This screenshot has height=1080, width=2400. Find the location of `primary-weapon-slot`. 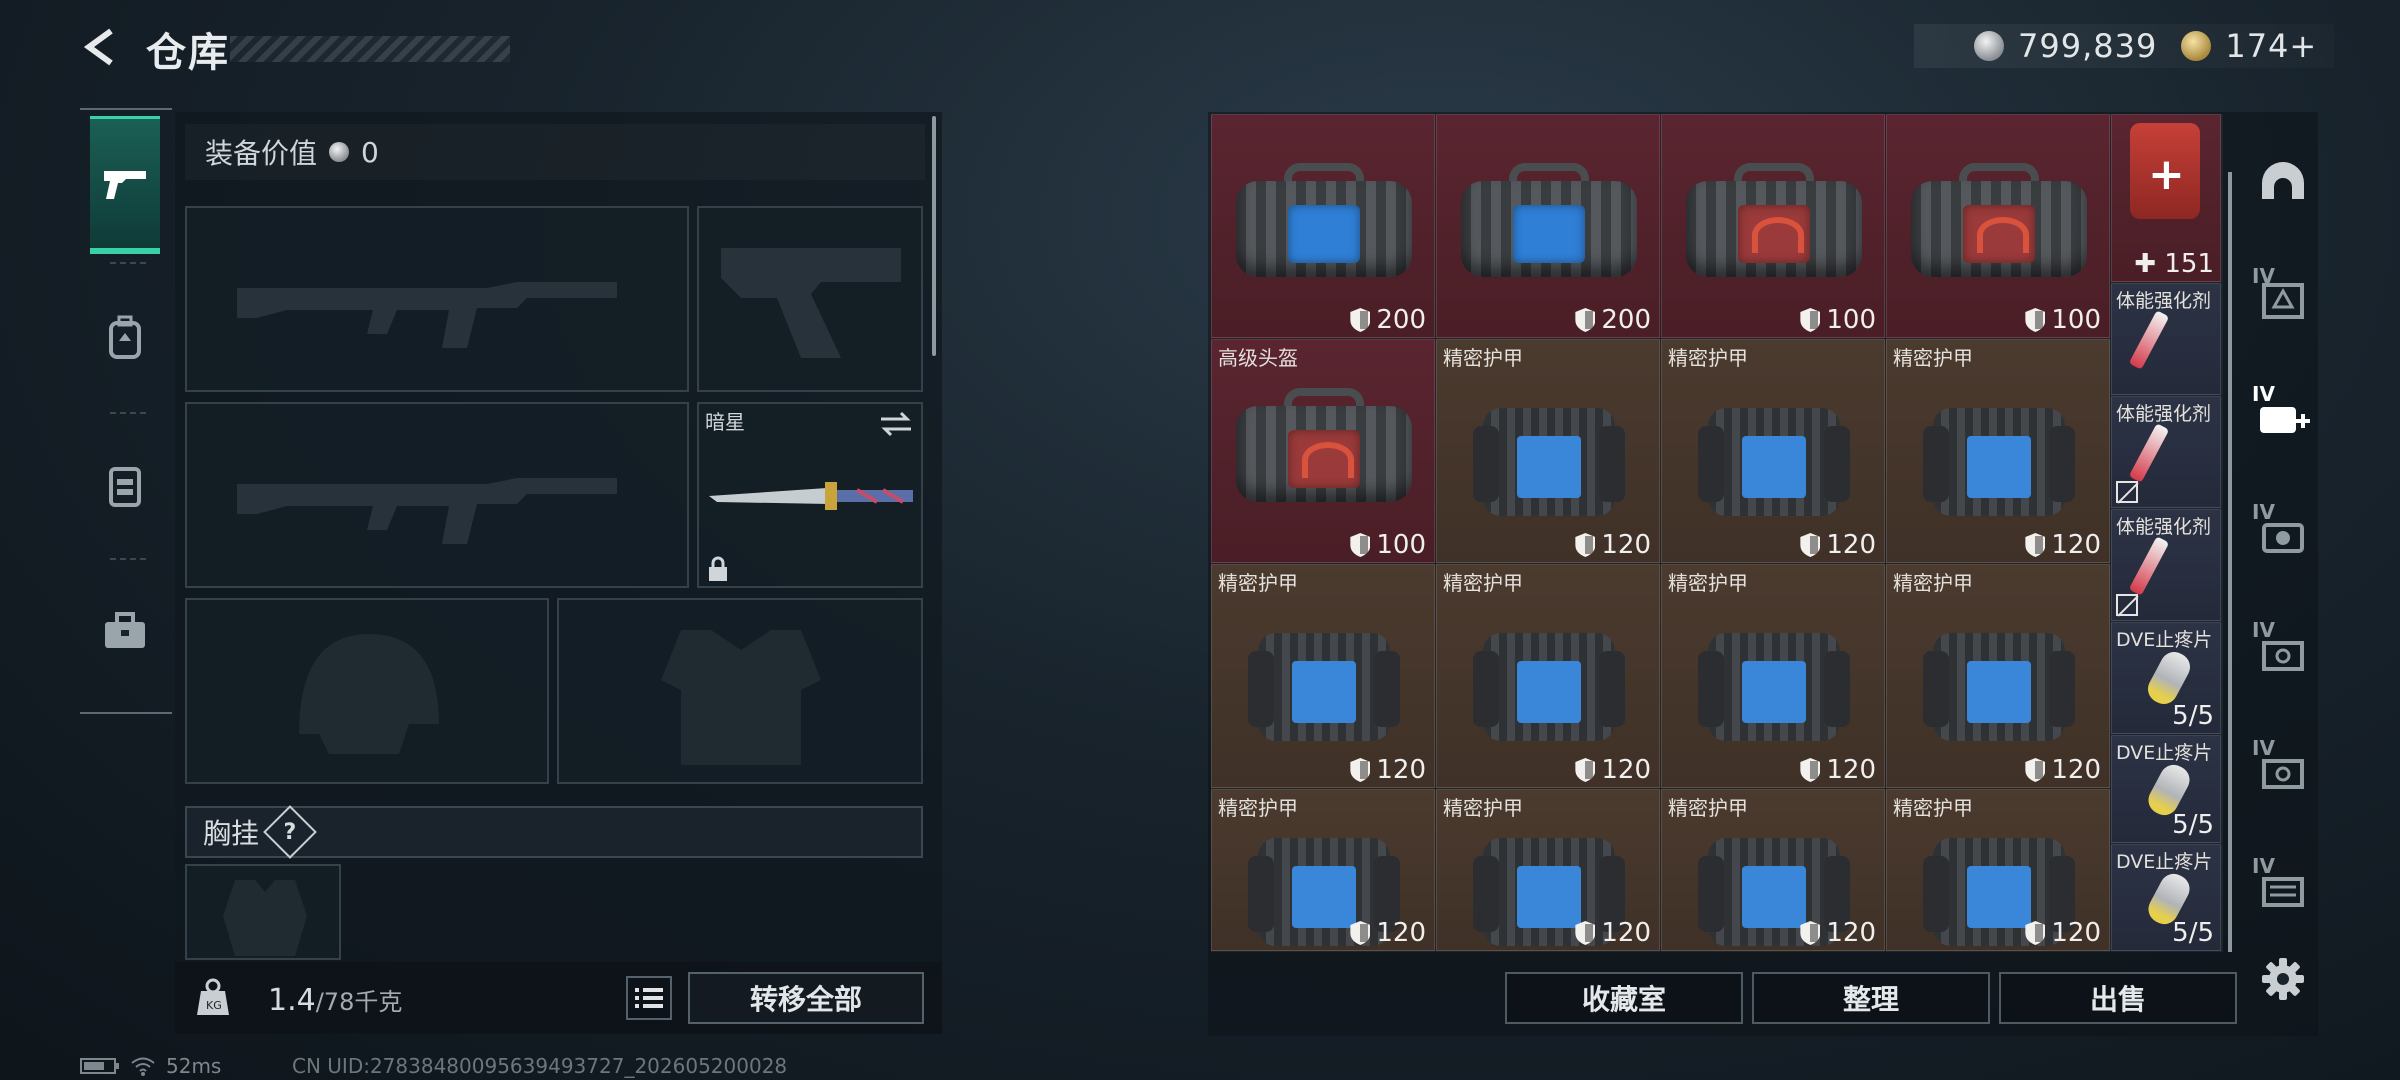

primary-weapon-slot is located at coordinates (437, 299).